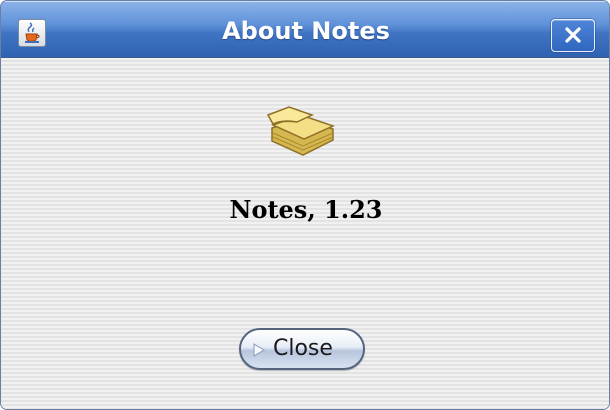 This screenshot has width=610, height=410. I want to click on title-bar: About Notes, so click(305, 29).